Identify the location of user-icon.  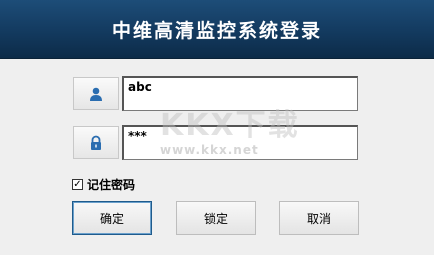
(96, 94).